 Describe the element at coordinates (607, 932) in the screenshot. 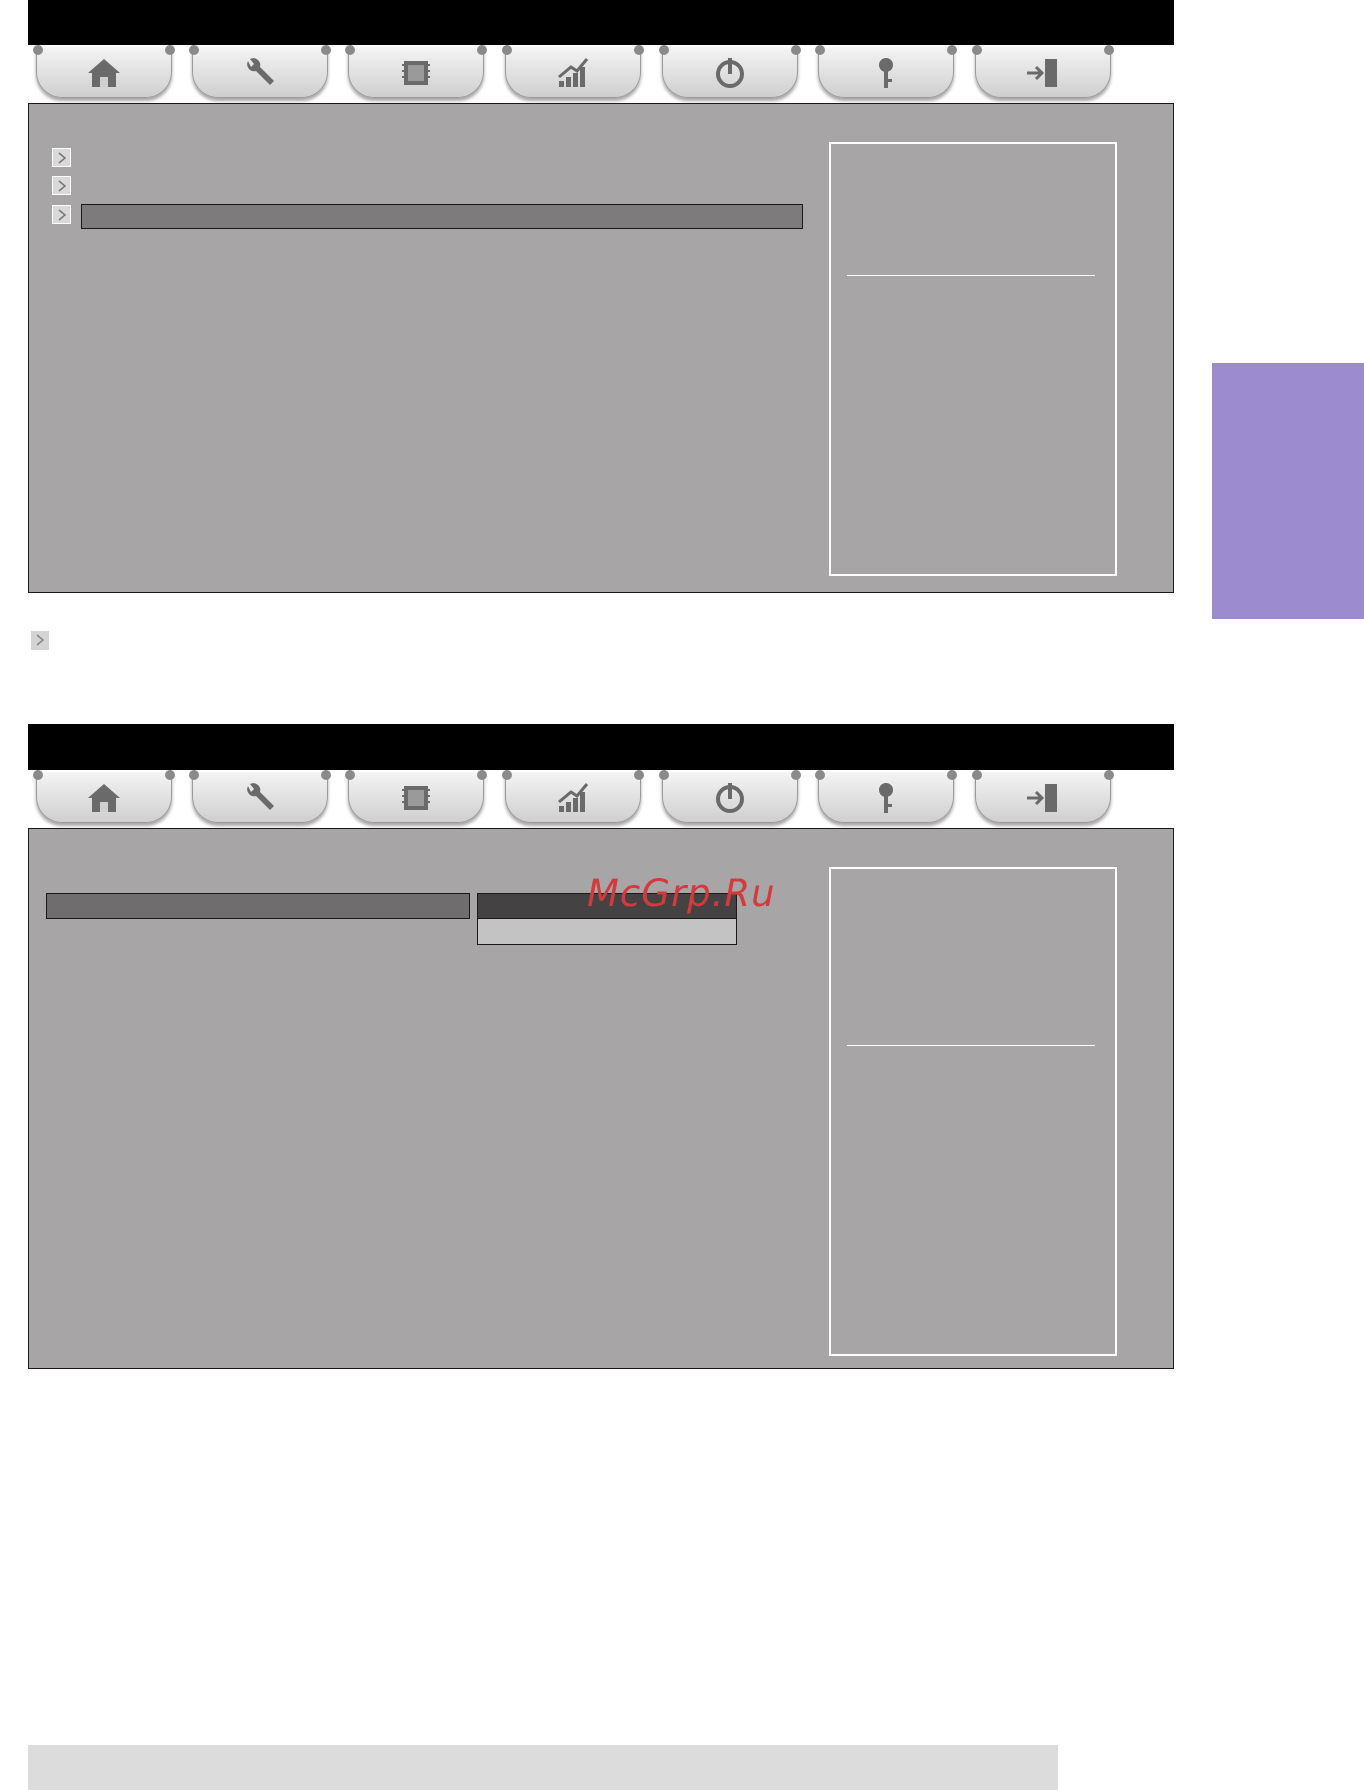

I see `dropdown-option` at that location.